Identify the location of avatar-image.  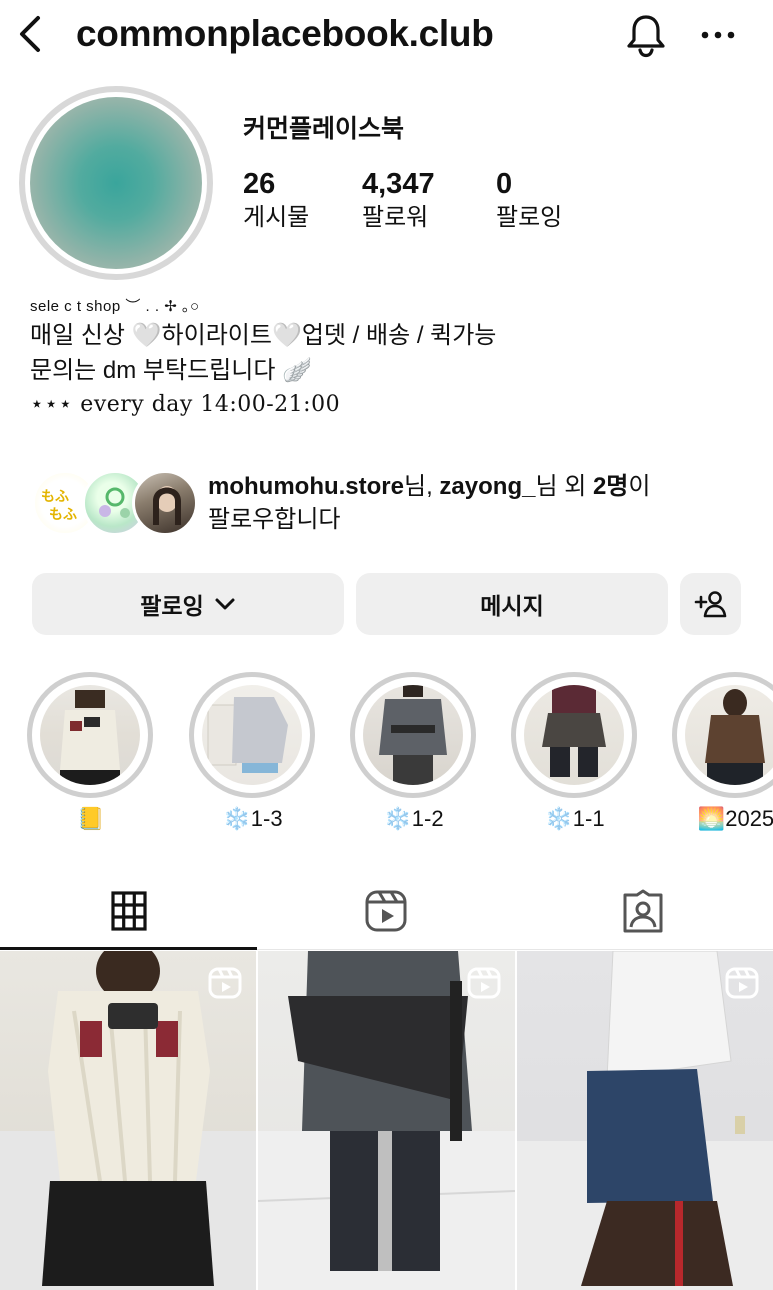
(116, 183).